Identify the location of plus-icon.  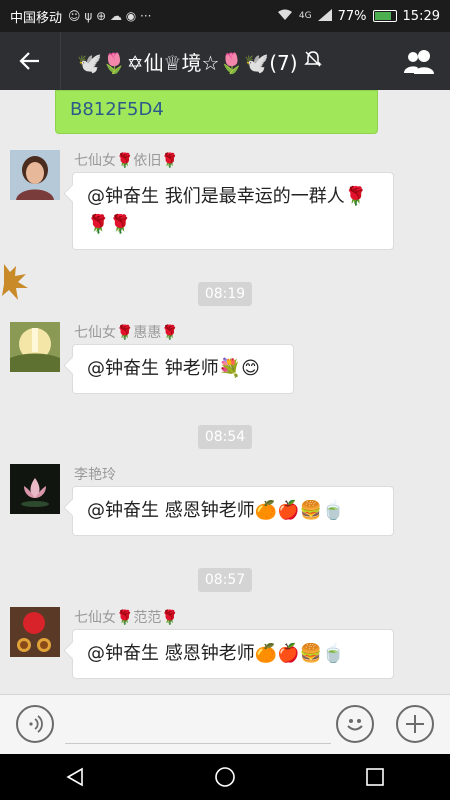
(415, 724).